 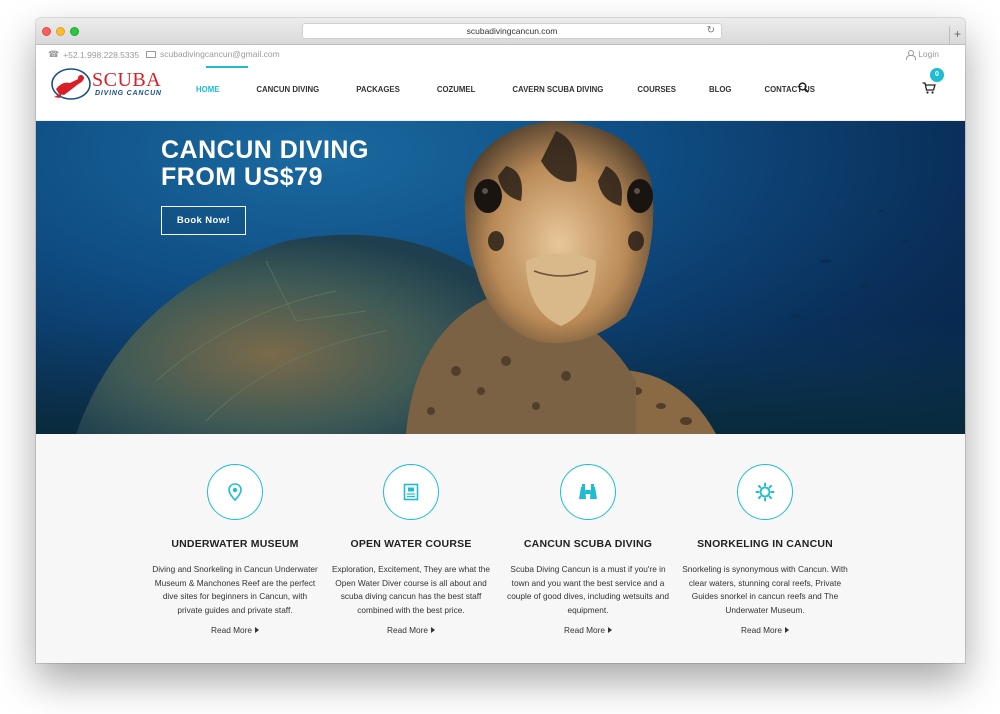 I want to click on browser-toolbar: scubadivingcancun.com ↻ +, so click(x=500, y=31).